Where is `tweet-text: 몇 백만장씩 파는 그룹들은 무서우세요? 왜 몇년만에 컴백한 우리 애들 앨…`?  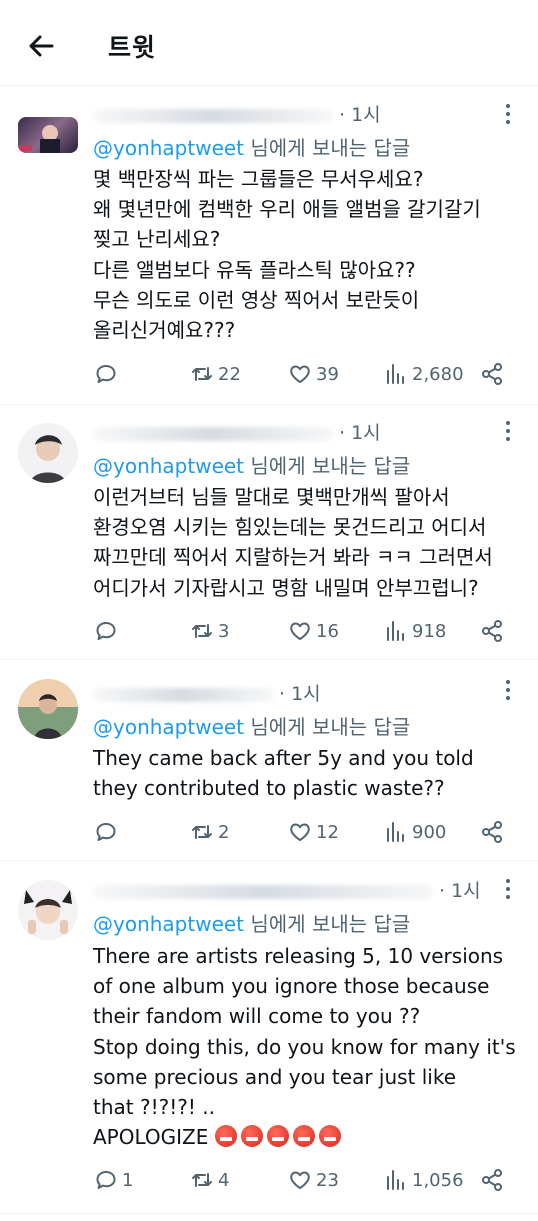 tweet-text: 몇 백만장씩 파는 그룹들은 무서우세요? 왜 몇년만에 컴백한 우리 애들 앨… is located at coordinates (308, 254).